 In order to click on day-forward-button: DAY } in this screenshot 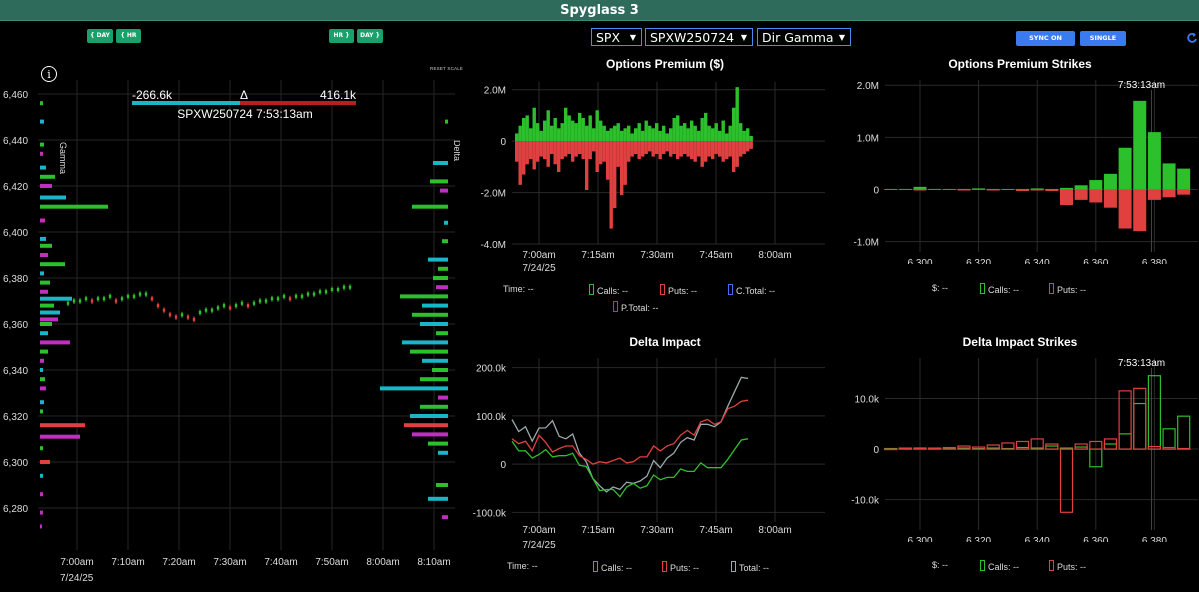, I will do `click(370, 36)`.